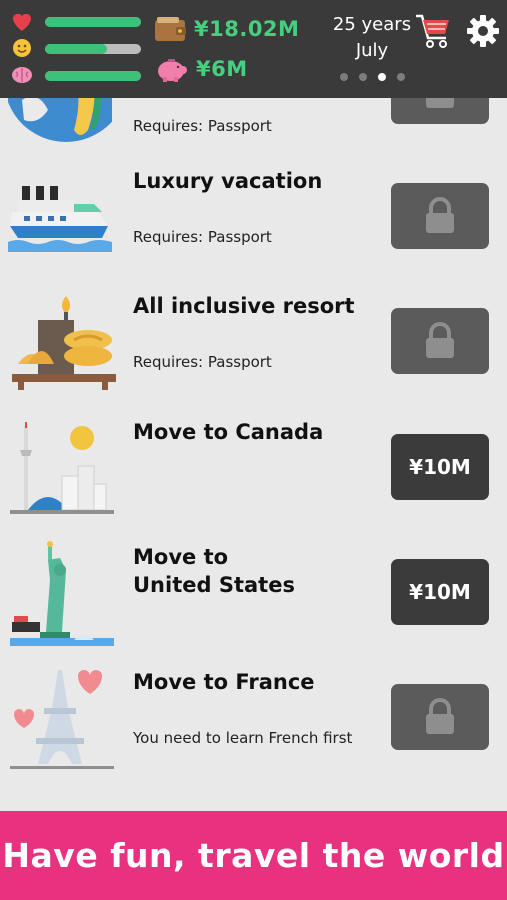 Image resolution: width=507 pixels, height=900 pixels. Describe the element at coordinates (62, 719) in the screenshot. I see `eiffel-tower-icon` at that location.